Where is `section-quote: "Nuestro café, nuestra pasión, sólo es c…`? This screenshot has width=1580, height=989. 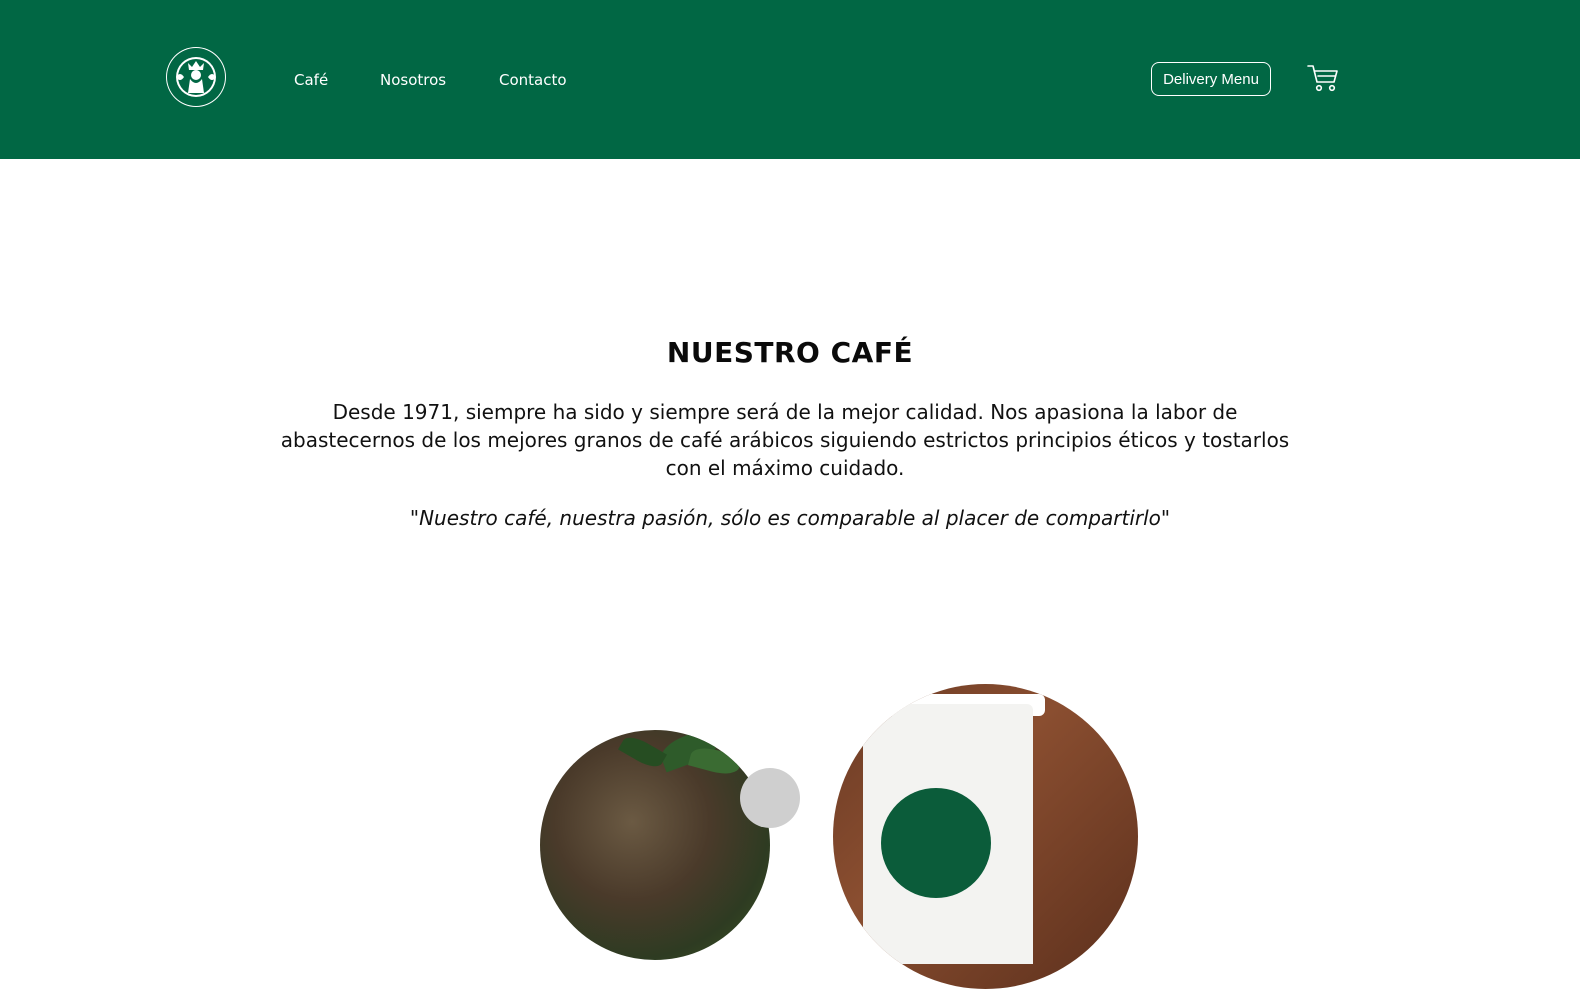 section-quote: "Nuestro café, nuestra pasión, sólo es c… is located at coordinates (790, 518).